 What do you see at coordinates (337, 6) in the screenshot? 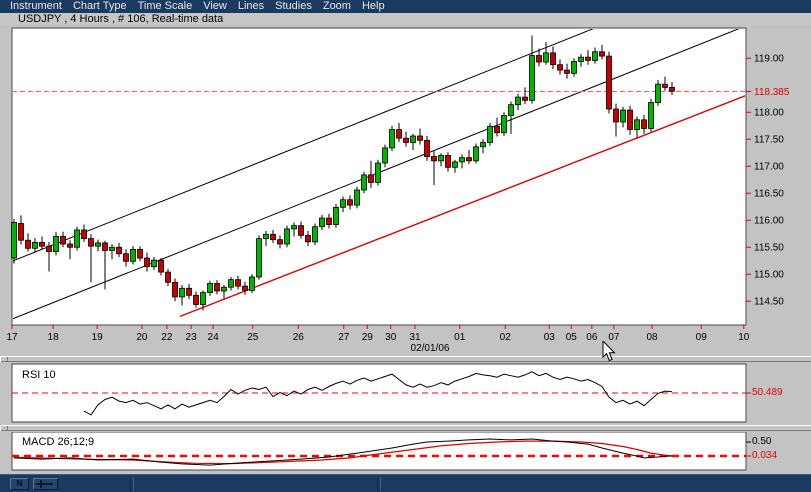
I see `menu-item-zoom: Zoom` at bounding box center [337, 6].